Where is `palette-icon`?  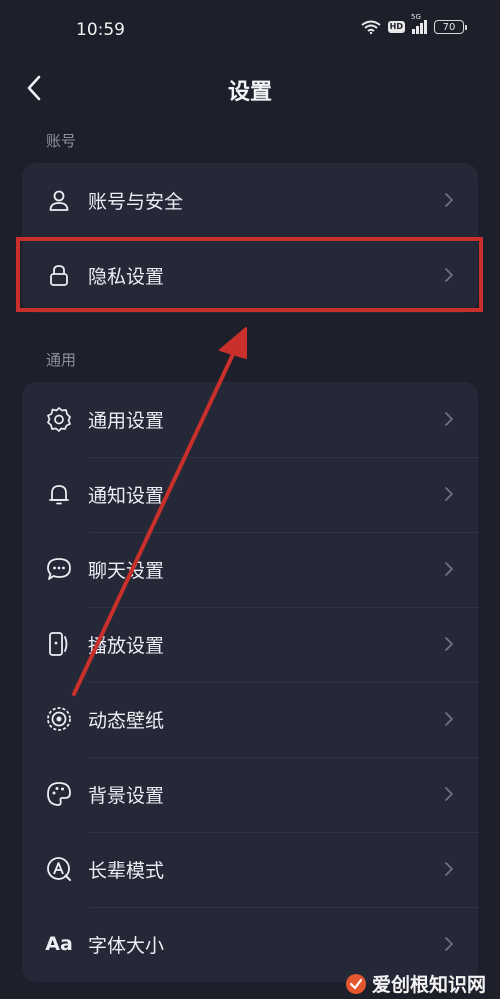 palette-icon is located at coordinates (59, 794).